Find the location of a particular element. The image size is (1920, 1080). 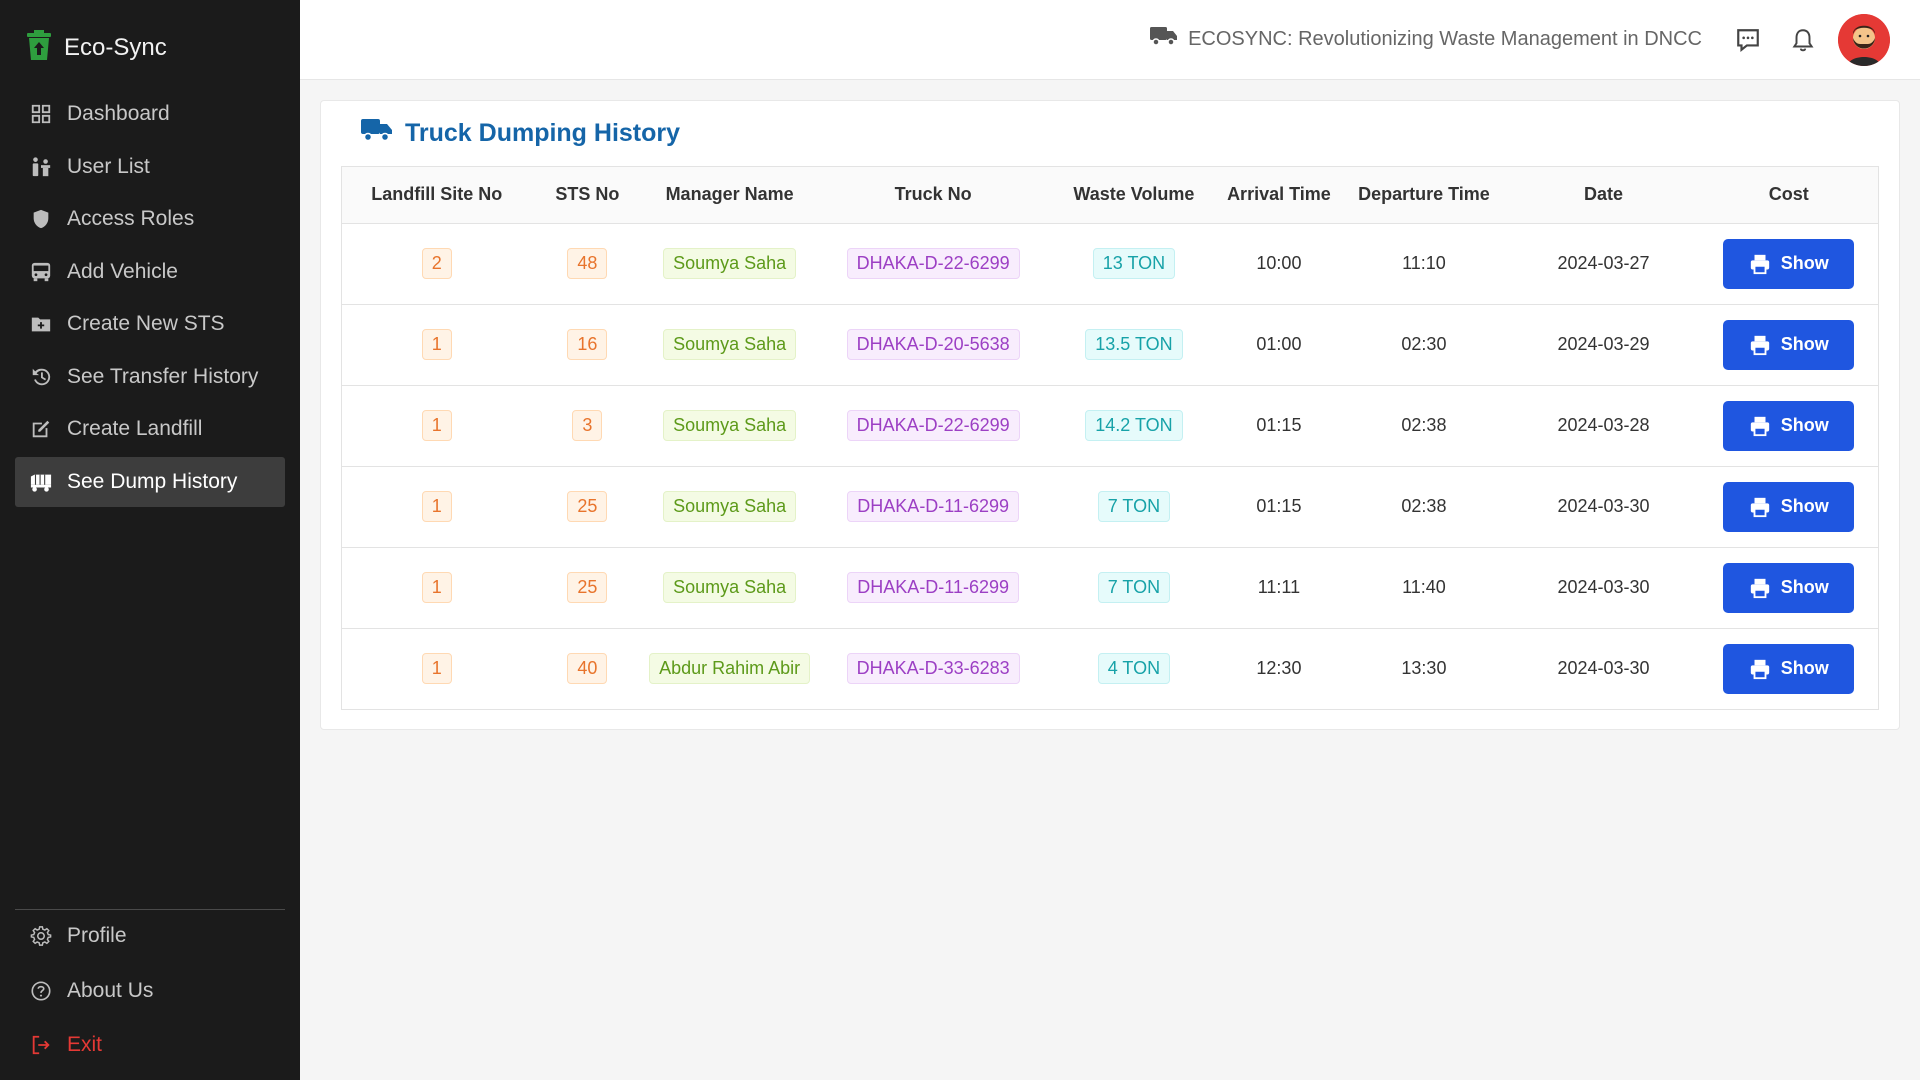

sidebar-item-add-vehicle: Add Vehicle is located at coordinates (150, 272).